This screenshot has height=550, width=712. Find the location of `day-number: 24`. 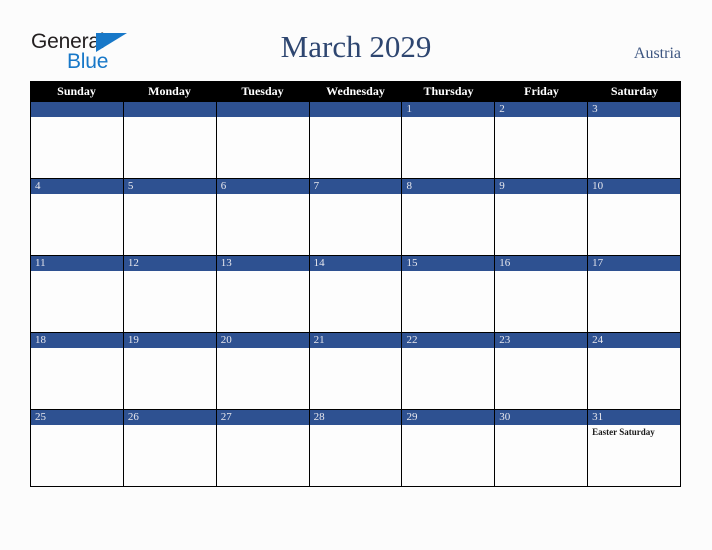

day-number: 24 is located at coordinates (598, 340).